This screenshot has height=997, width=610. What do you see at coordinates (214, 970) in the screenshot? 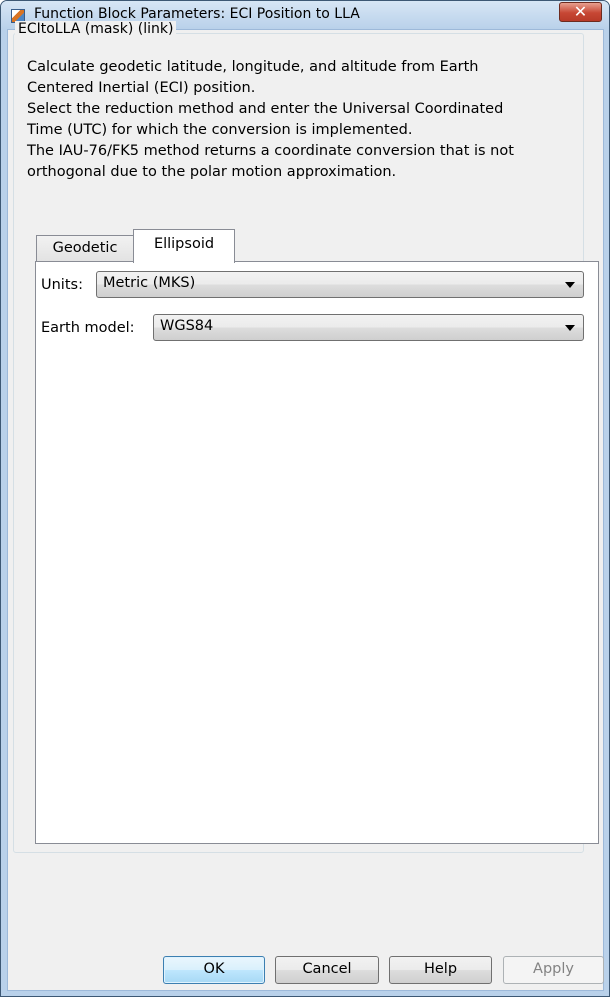
I see `ok-button: OK` at bounding box center [214, 970].